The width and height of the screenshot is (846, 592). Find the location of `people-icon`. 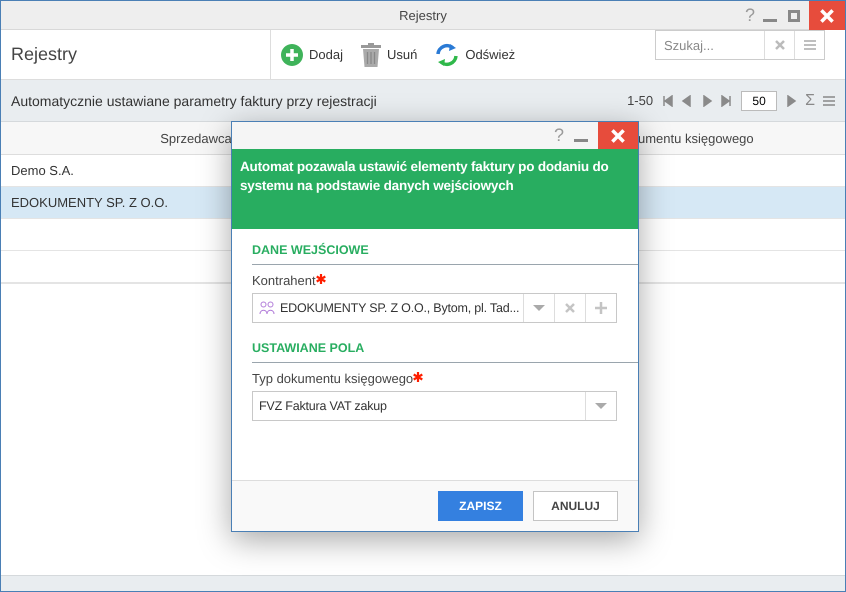

people-icon is located at coordinates (267, 308).